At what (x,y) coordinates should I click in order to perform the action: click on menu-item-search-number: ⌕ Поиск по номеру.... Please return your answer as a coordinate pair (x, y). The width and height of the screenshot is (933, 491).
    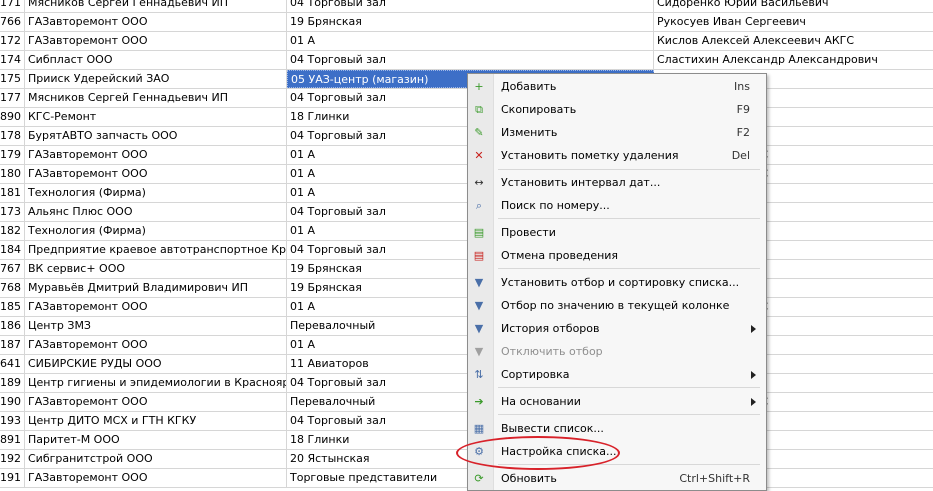
    Looking at the image, I should click on (617, 206).